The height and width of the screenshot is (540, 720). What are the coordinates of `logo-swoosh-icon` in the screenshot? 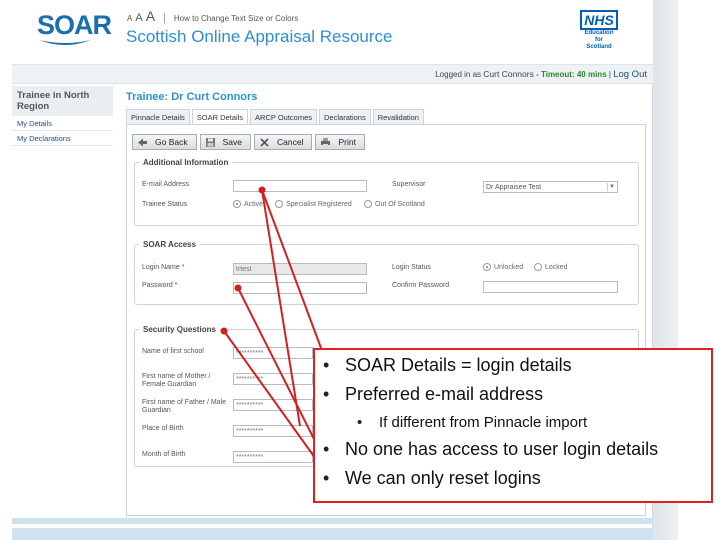 It's located at (65, 42).